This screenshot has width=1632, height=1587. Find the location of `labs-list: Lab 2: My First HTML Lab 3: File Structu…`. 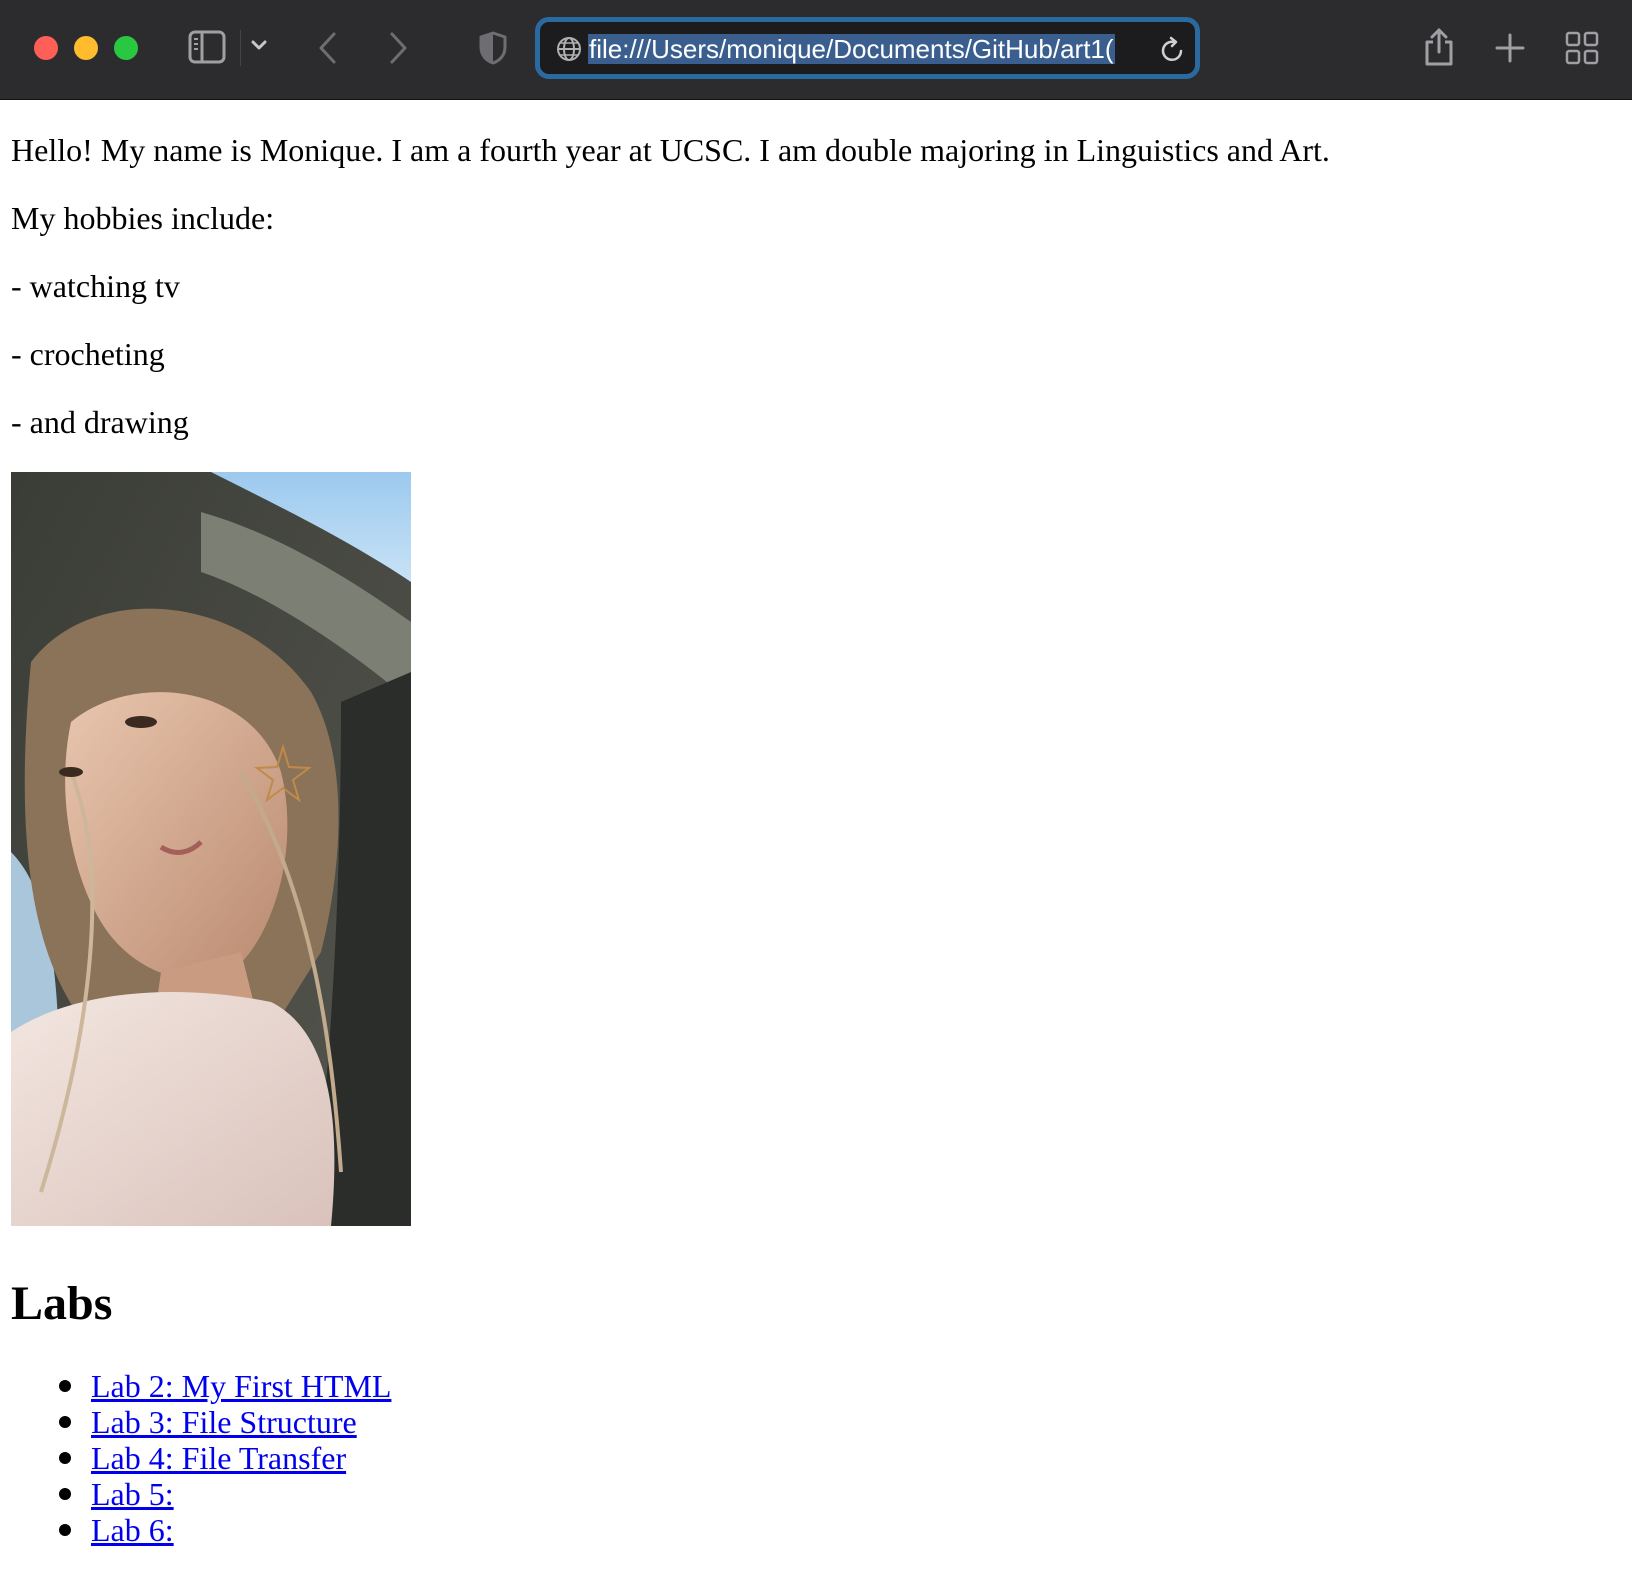

labs-list: Lab 2: My First HTML Lab 3: File Structu… is located at coordinates (195, 1458).